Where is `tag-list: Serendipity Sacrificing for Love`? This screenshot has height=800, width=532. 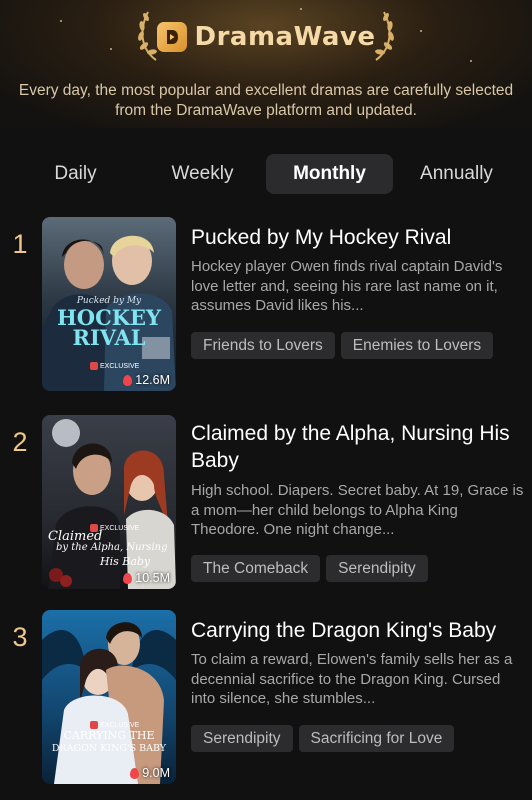
tag-list: Serendipity Sacrificing for Love is located at coordinates (323, 738).